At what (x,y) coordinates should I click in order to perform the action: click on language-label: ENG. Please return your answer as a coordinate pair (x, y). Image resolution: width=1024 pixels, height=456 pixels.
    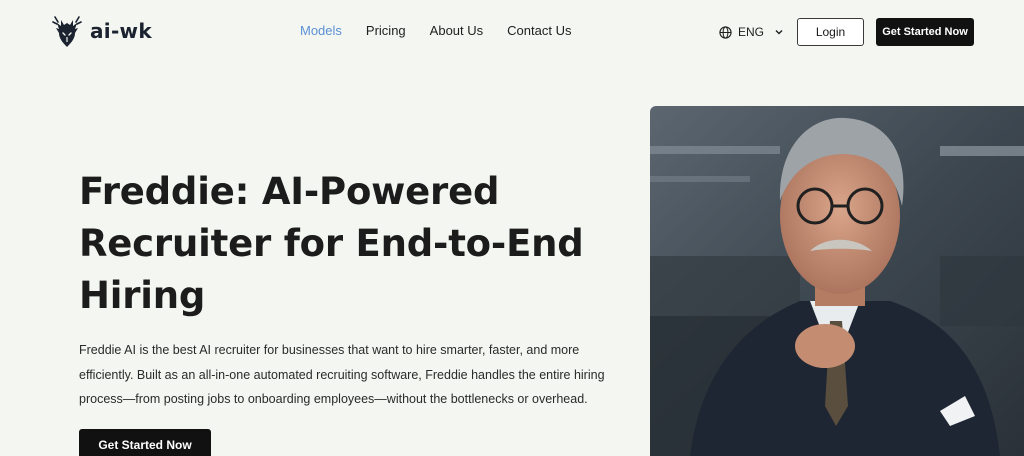
    Looking at the image, I should click on (751, 32).